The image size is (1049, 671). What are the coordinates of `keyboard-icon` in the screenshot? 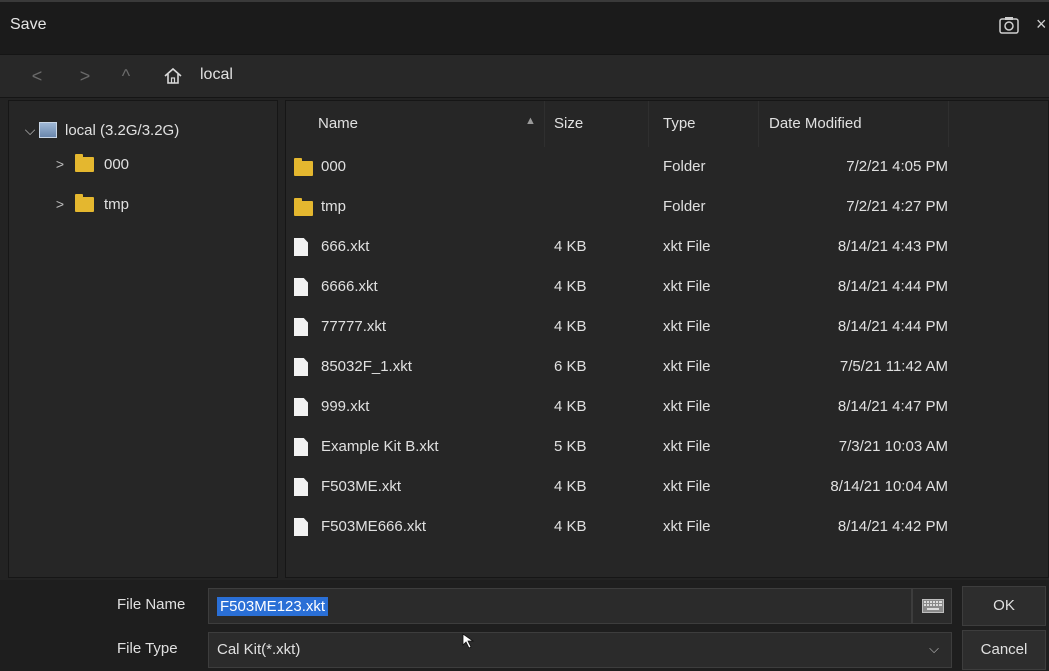 It's located at (933, 606).